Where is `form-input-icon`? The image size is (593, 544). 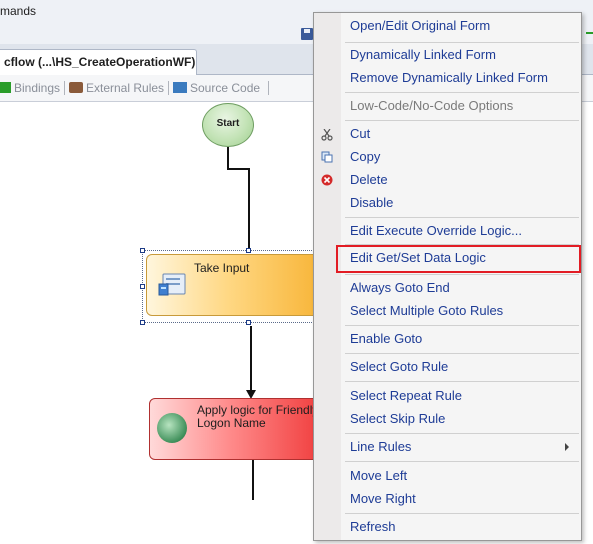 form-input-icon is located at coordinates (172, 284).